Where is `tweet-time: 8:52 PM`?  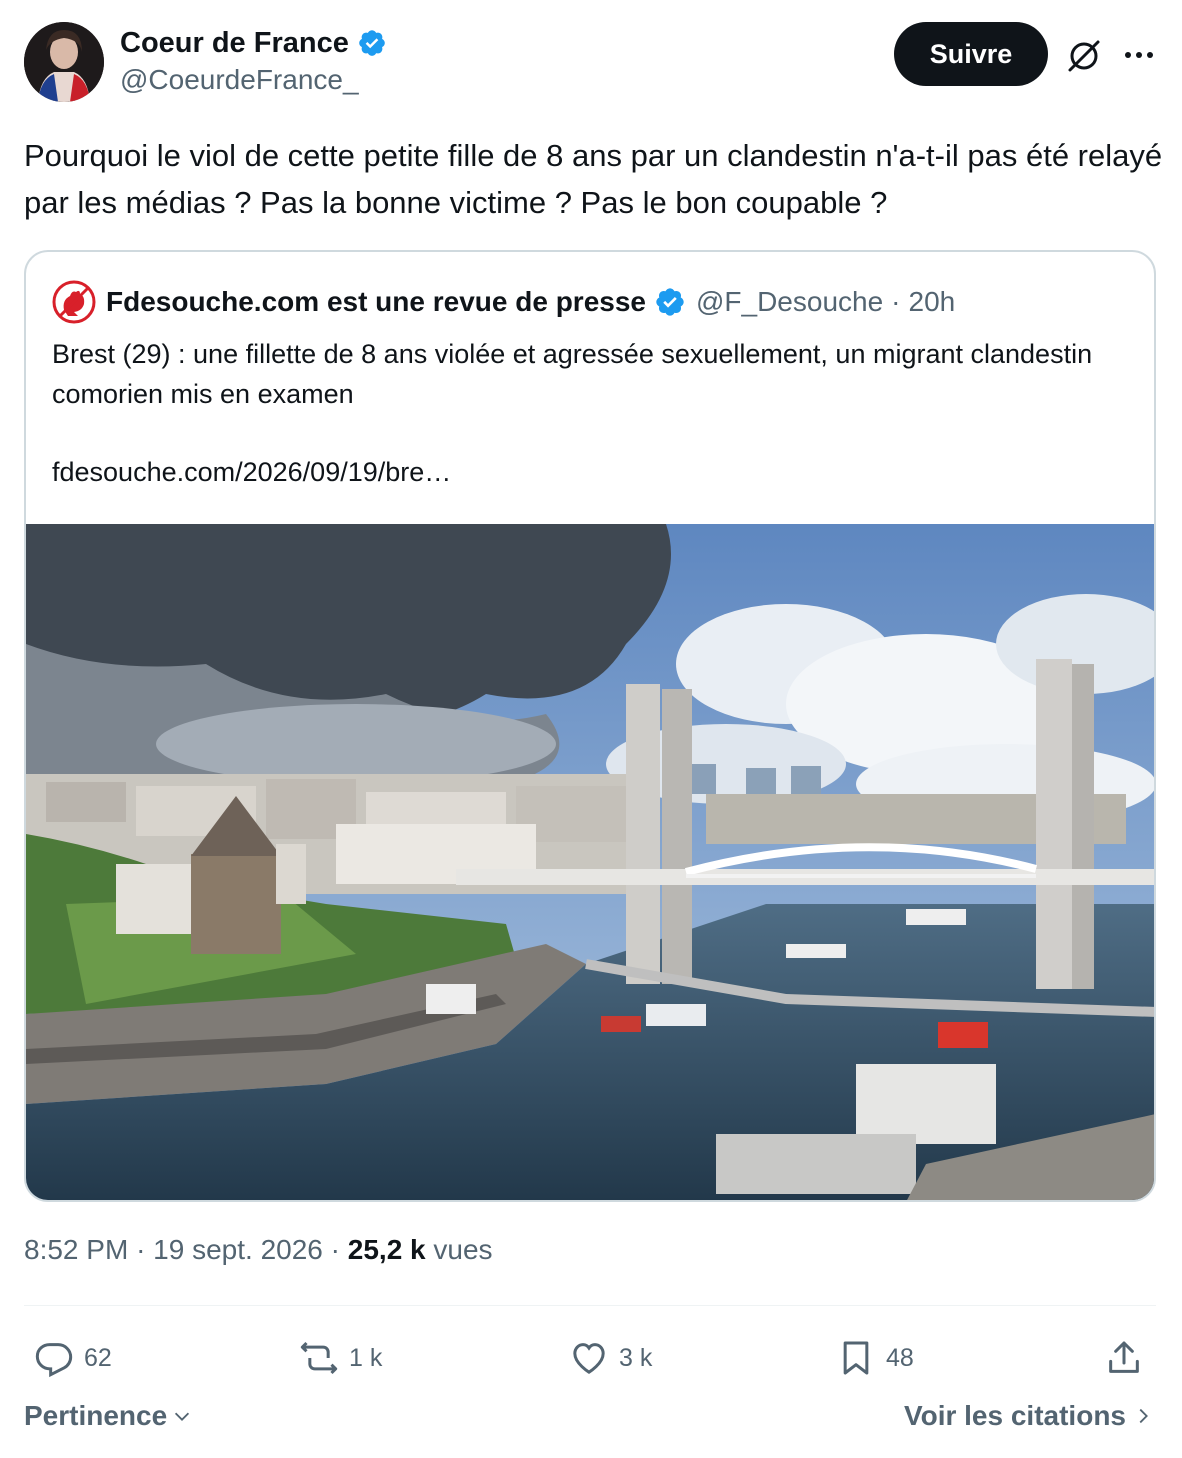
tweet-time: 8:52 PM is located at coordinates (76, 1249).